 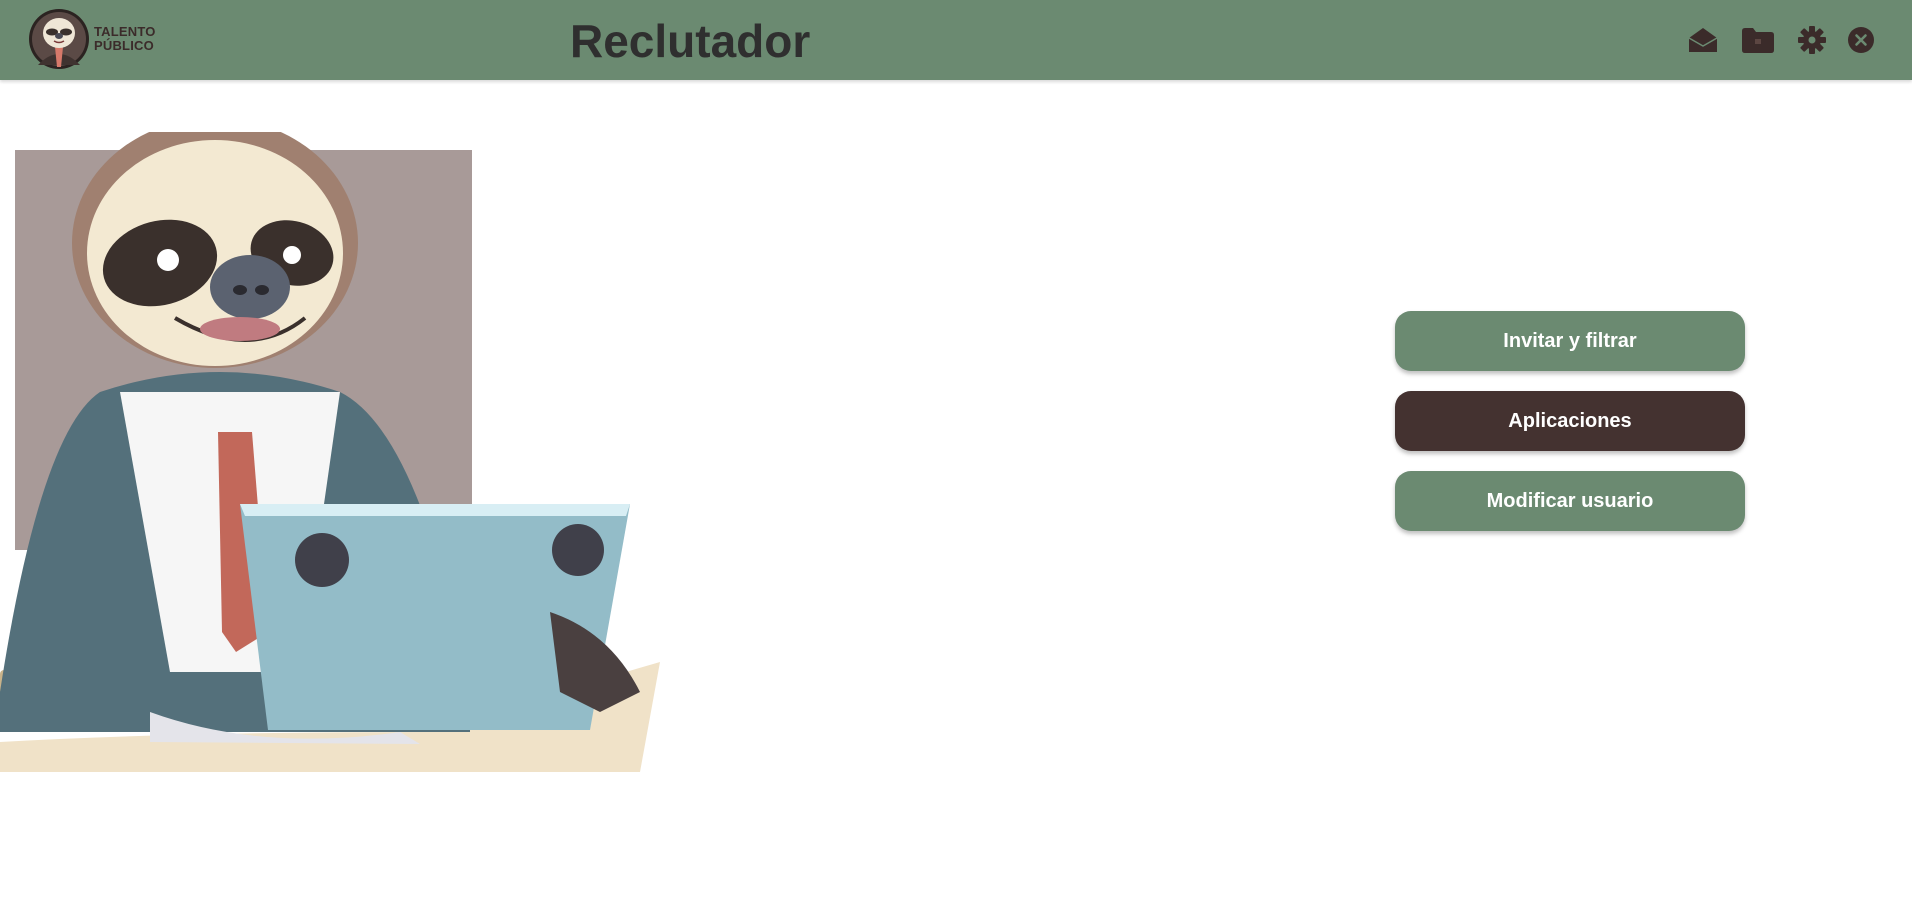 What do you see at coordinates (1703, 40) in the screenshot?
I see `mail-icon` at bounding box center [1703, 40].